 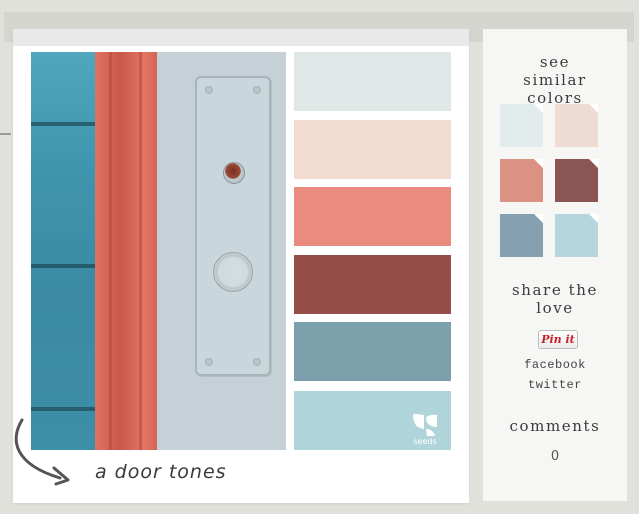 I want to click on twitter-link: twitter, so click(x=555, y=385).